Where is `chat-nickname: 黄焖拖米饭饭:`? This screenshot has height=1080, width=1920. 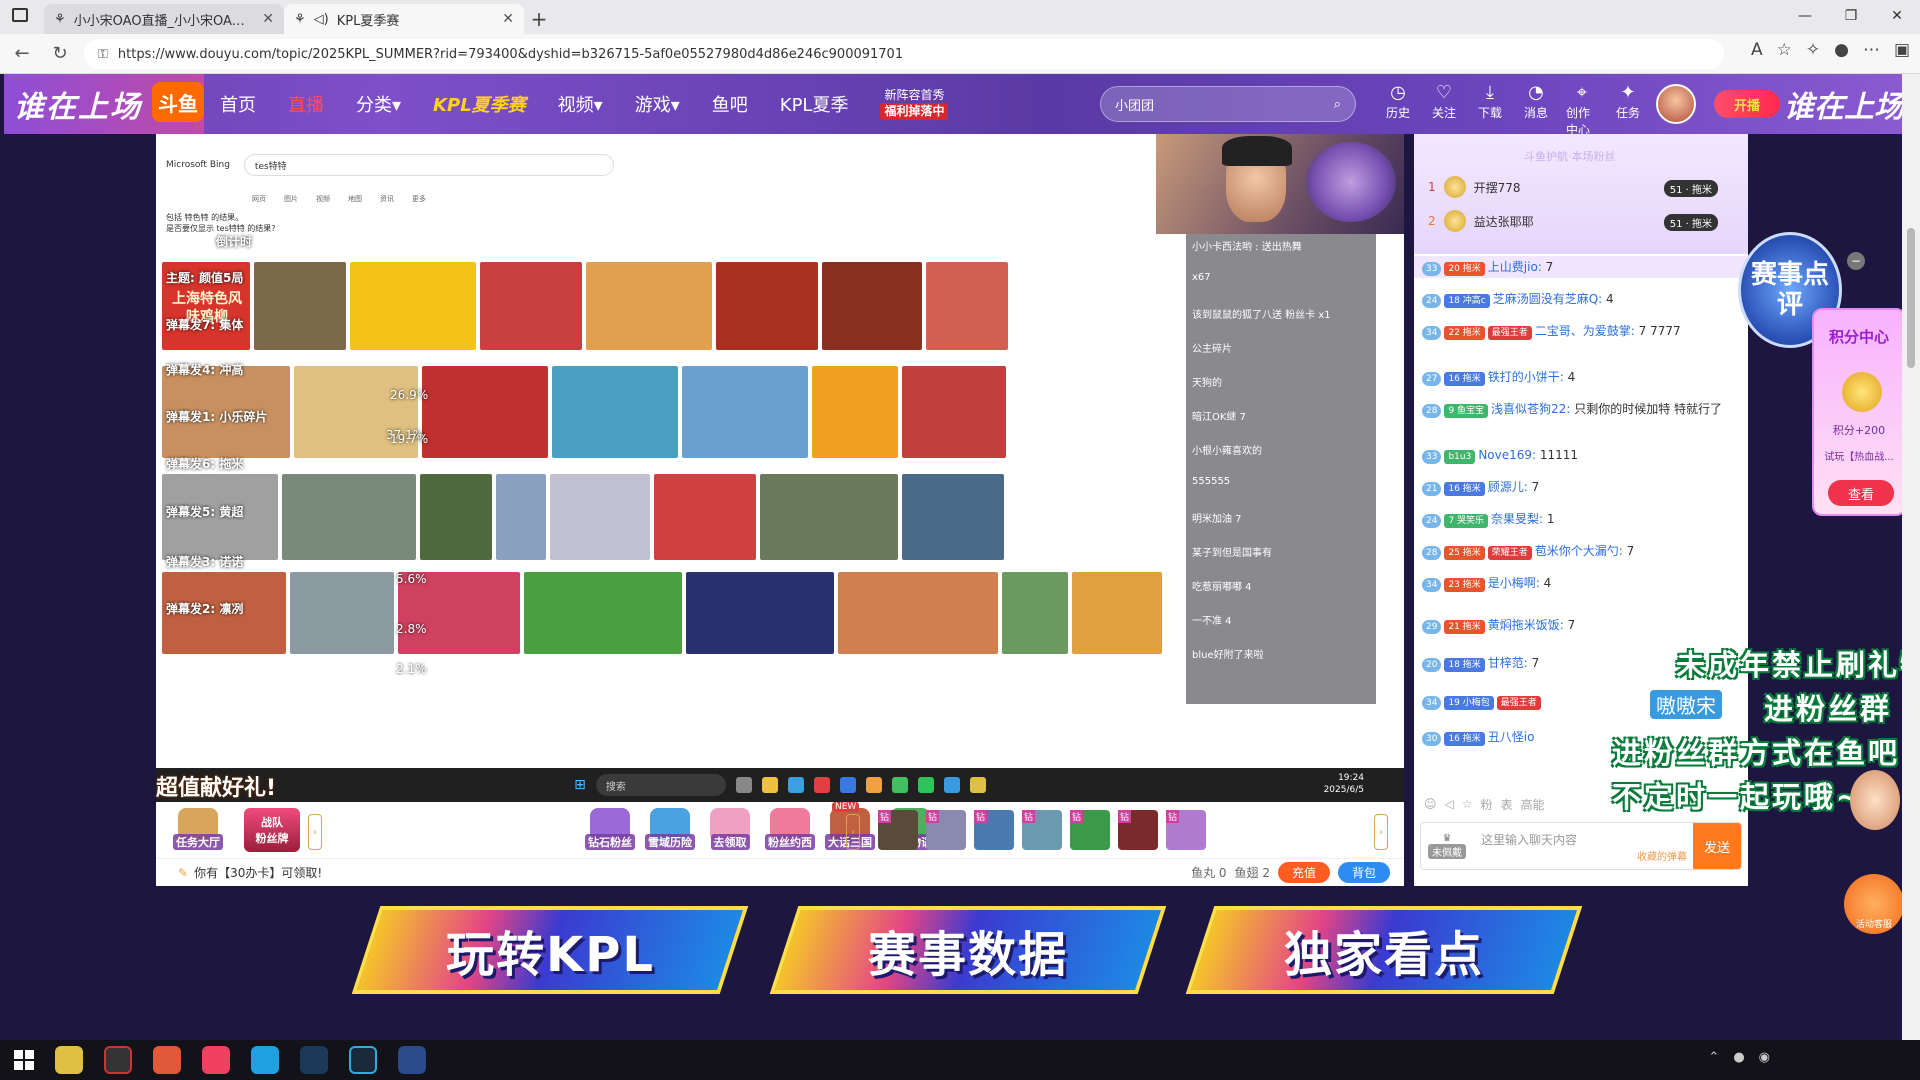
chat-nickname: 黄焖拖米饭饭: is located at coordinates (1526, 625).